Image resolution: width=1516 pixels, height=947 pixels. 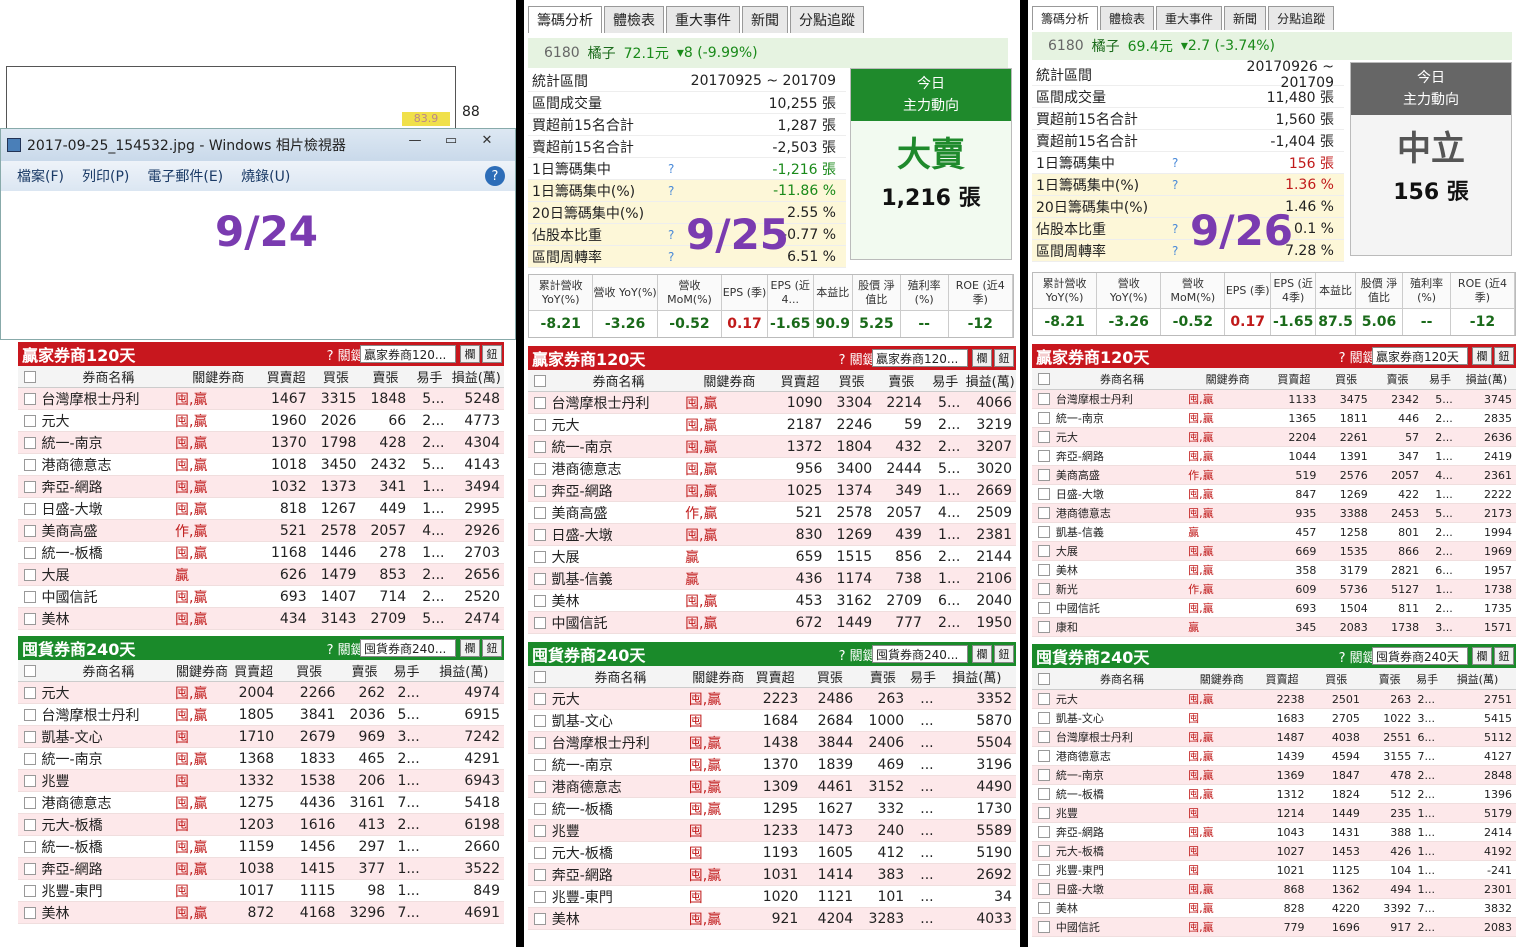 I want to click on table-row: 凱基-文心 囤 1683 2705 1022 3... 5415, so click(x=1274, y=718).